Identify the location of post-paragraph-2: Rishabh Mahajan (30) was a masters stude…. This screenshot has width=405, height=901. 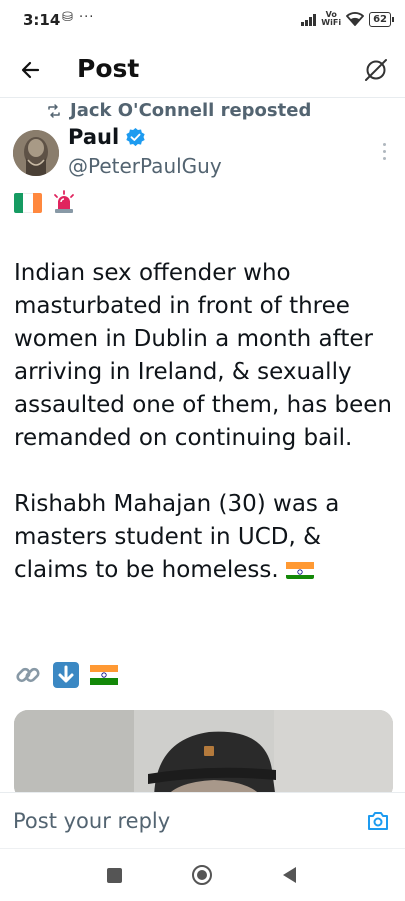
(177, 537).